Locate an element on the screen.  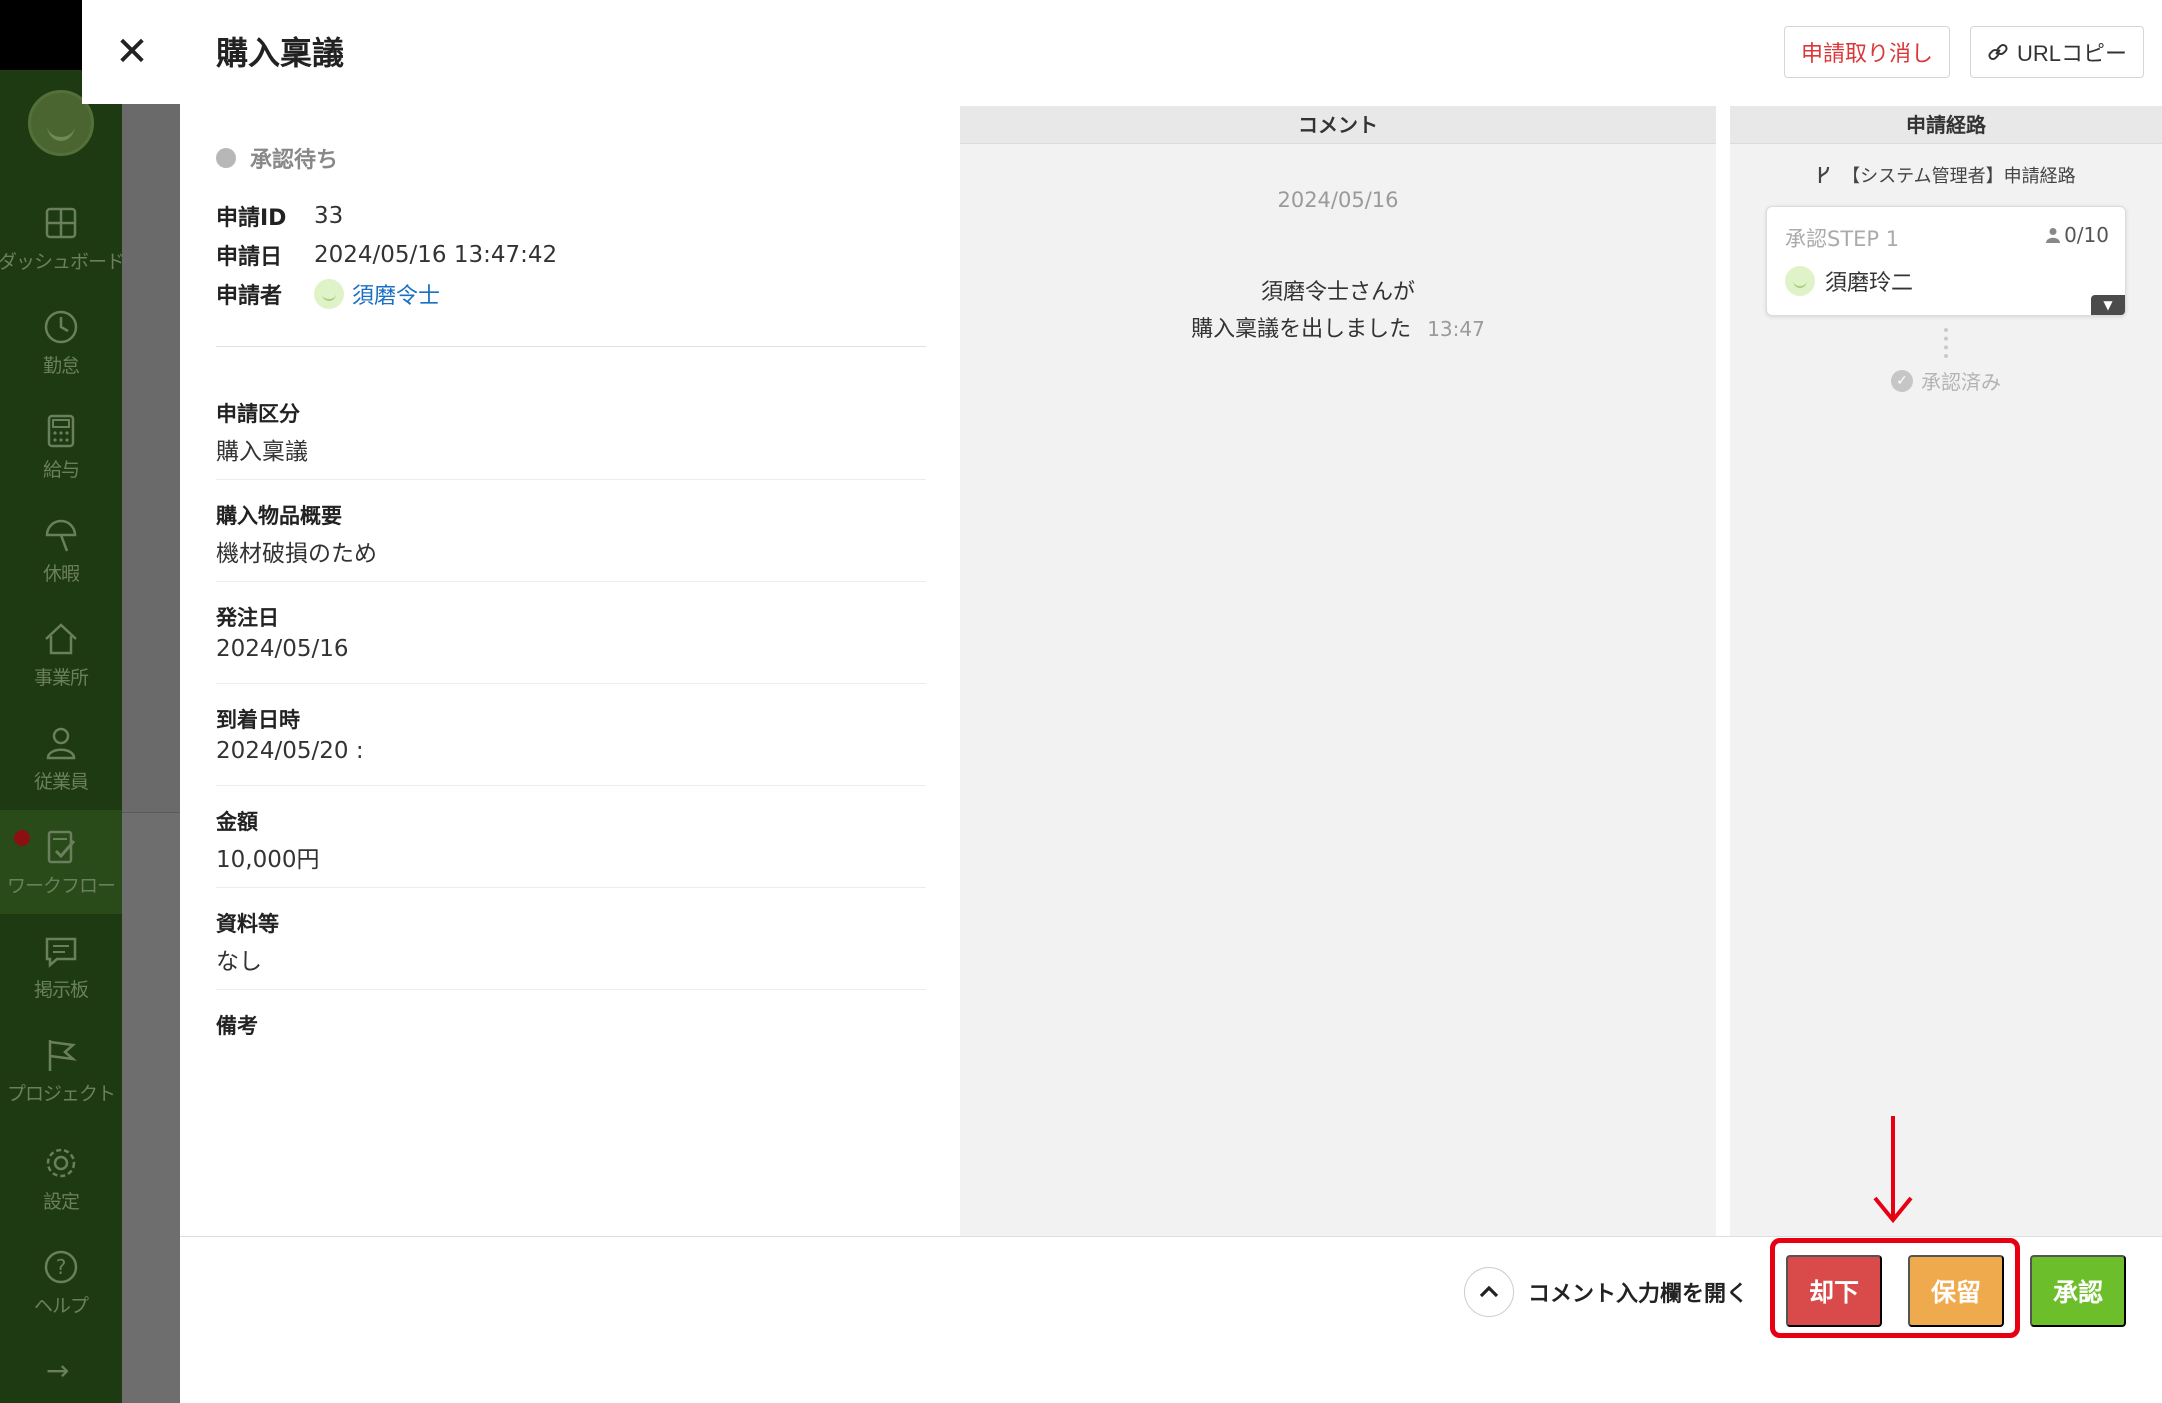
sidebar-item-office: 事業所 is located at coordinates (61, 654).